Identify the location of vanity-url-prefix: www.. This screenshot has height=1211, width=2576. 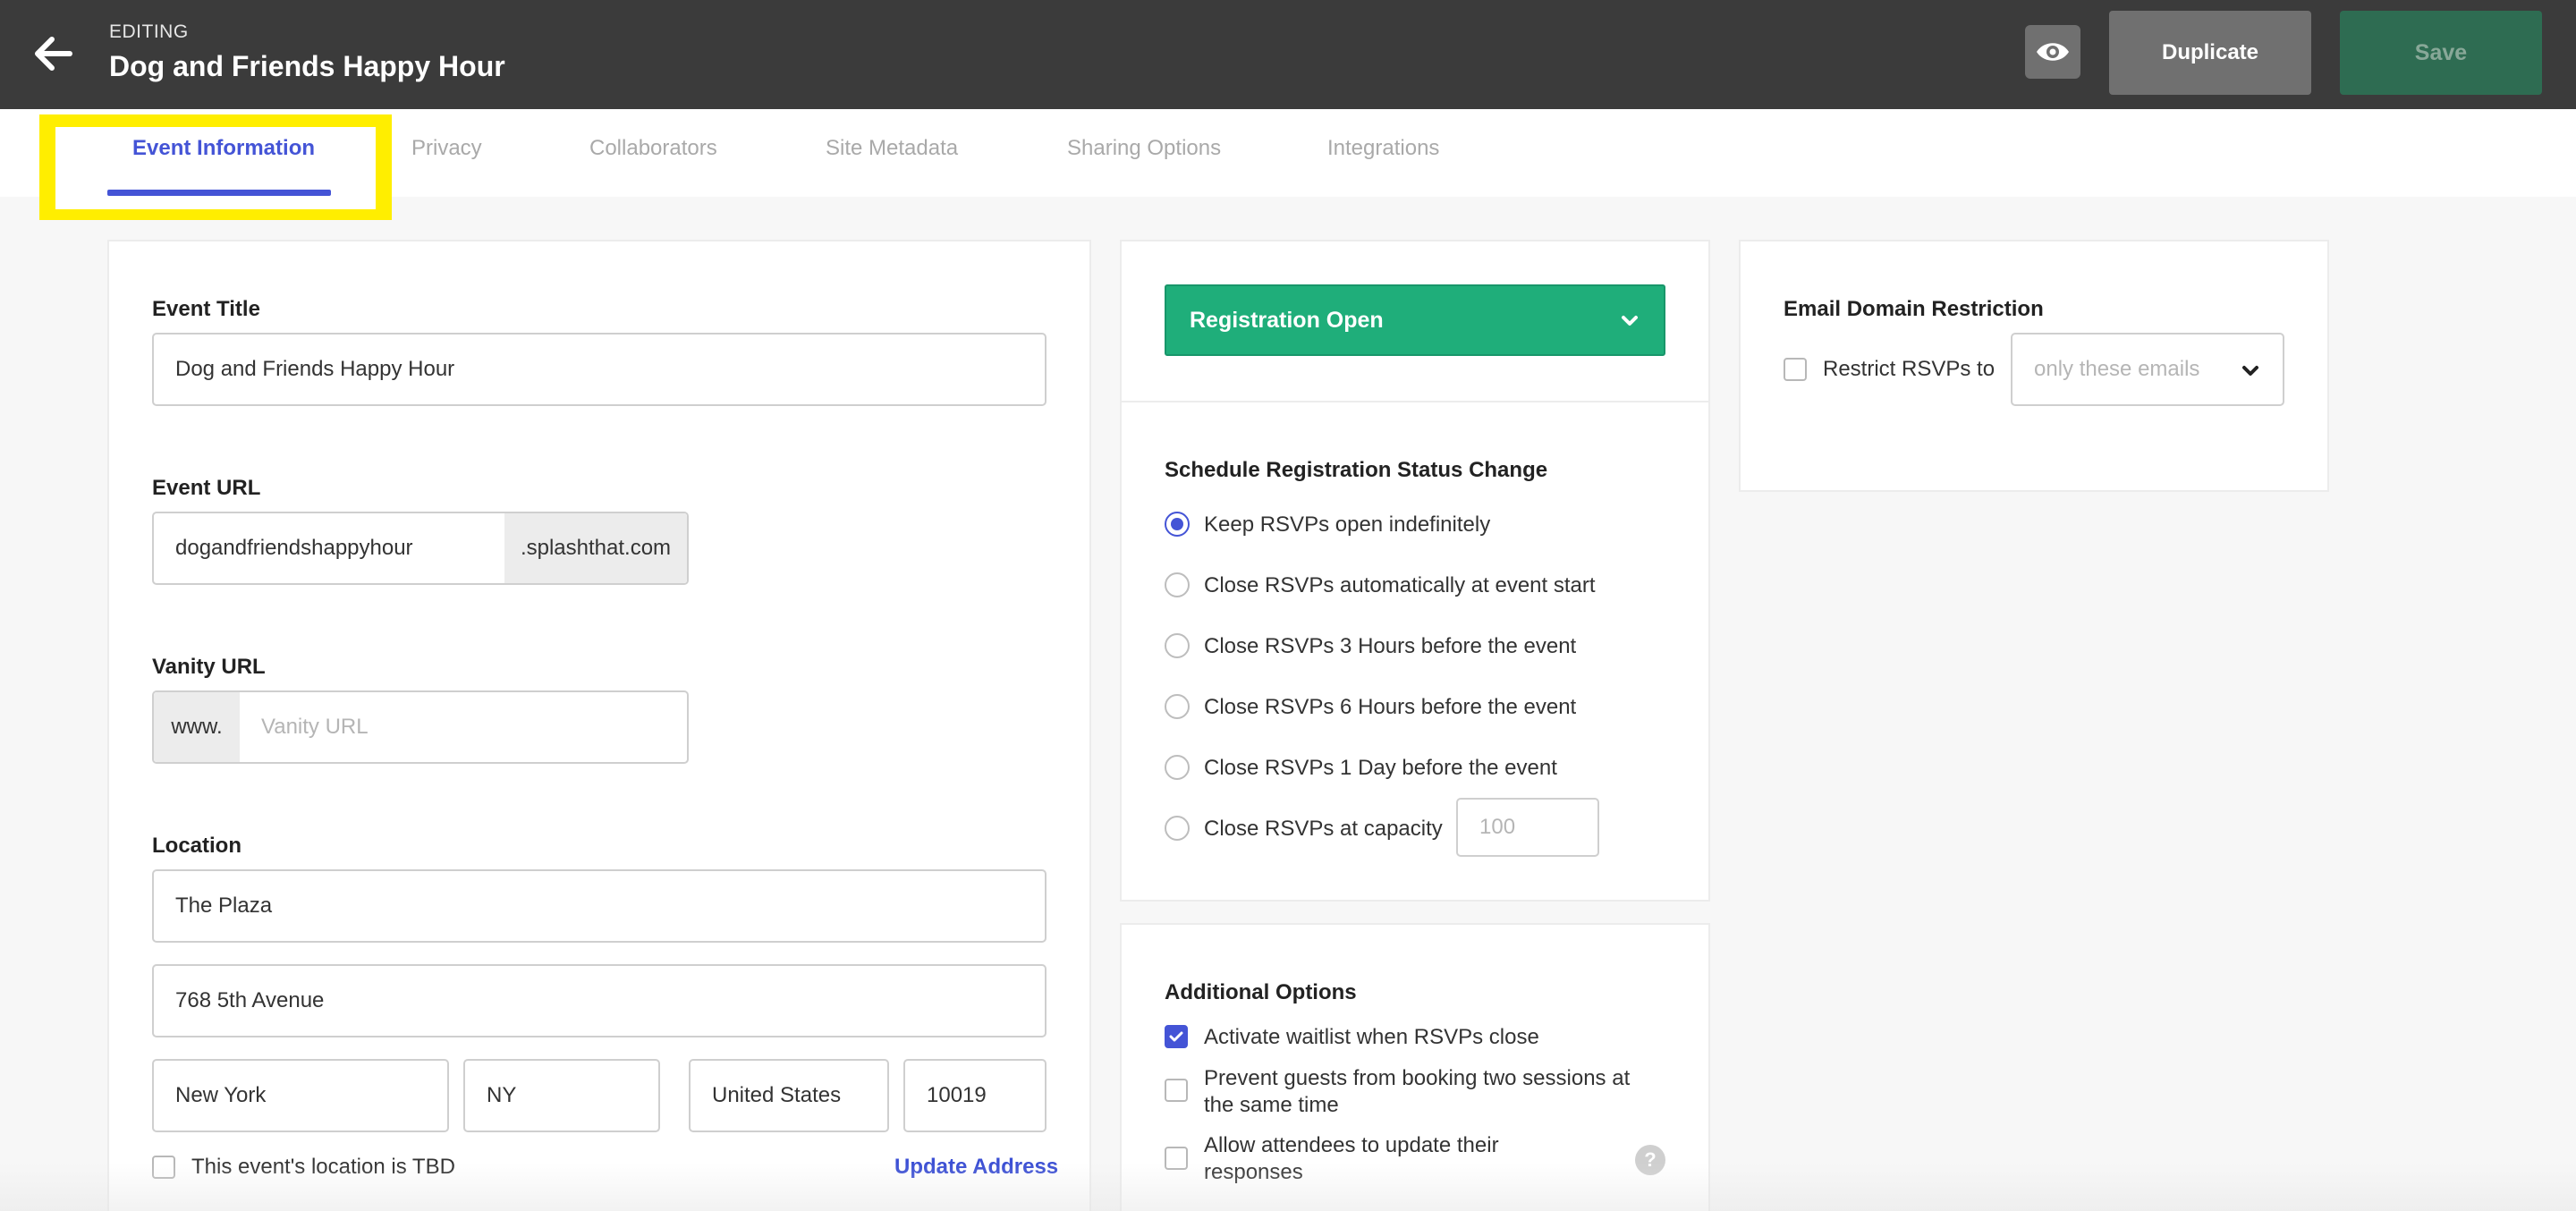
(197, 727).